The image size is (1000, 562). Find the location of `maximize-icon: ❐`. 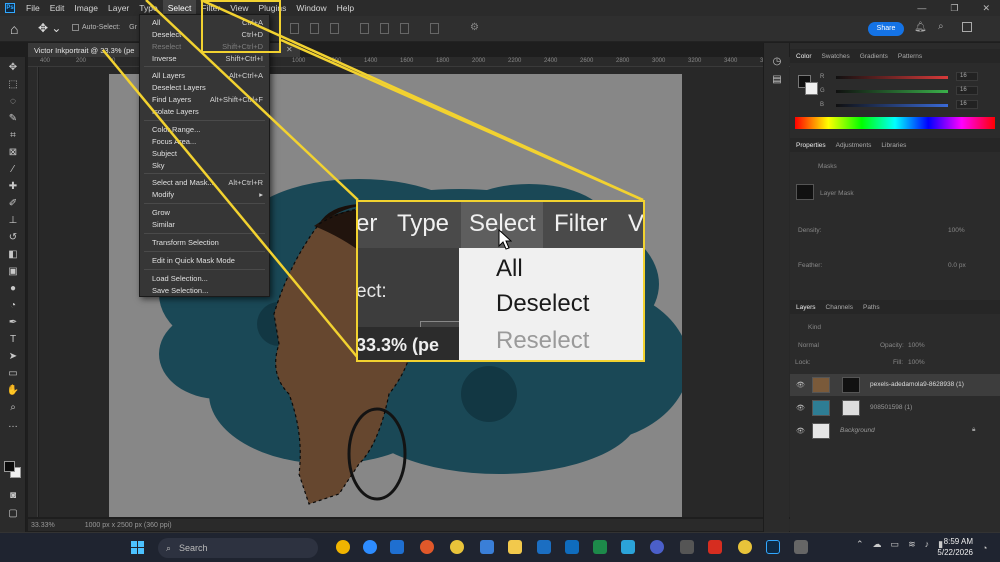

maximize-icon: ❐ is located at coordinates (954, 8).